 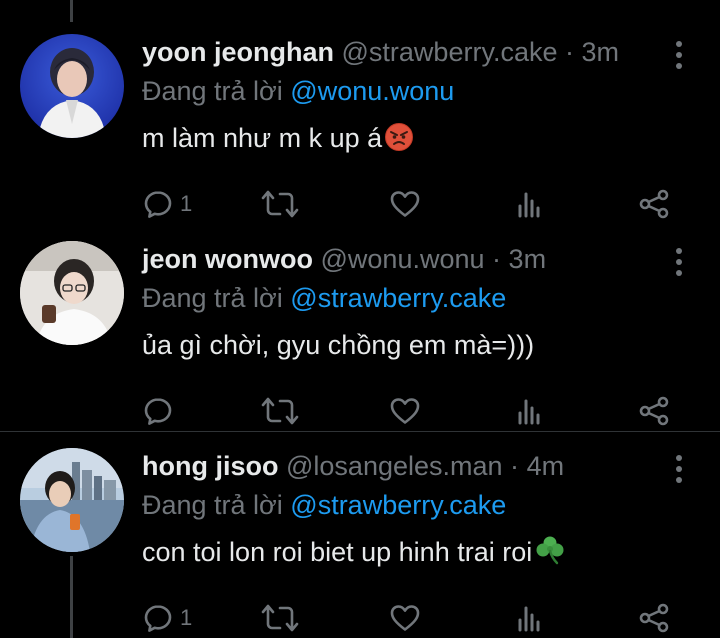 What do you see at coordinates (450, 52) in the screenshot?
I see `user-handle: @strawberry.cake` at bounding box center [450, 52].